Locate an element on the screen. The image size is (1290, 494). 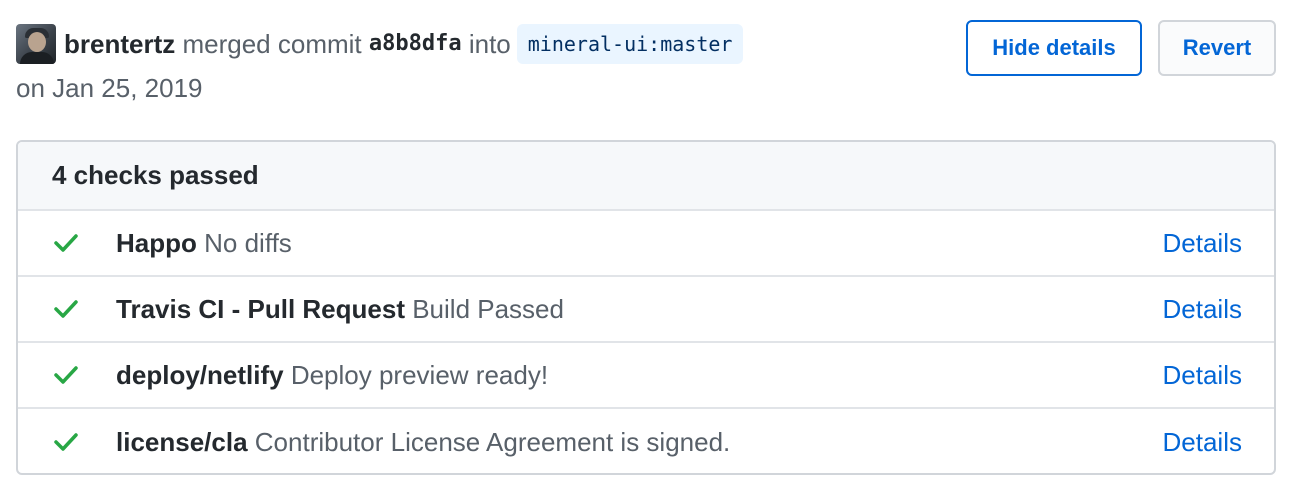
check-text: deploy/netlify Deploy preview ready! is located at coordinates (332, 375).